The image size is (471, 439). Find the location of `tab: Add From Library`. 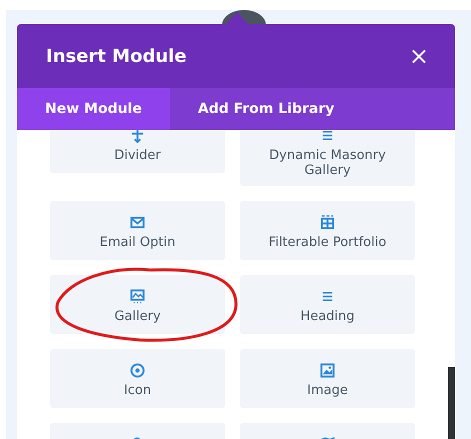

tab: Add From Library is located at coordinates (266, 109).